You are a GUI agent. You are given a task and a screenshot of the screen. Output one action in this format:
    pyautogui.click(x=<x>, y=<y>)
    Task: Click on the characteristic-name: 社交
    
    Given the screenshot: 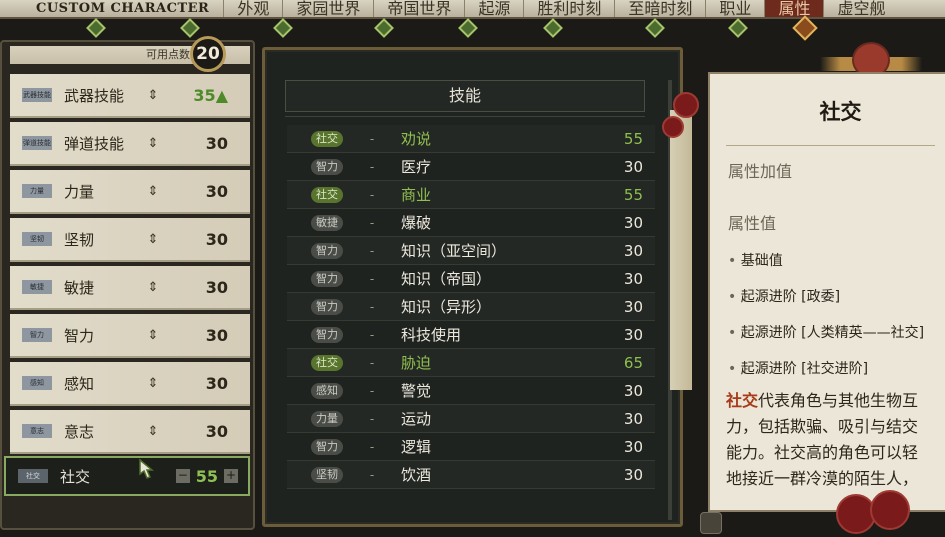 What is the action you would take?
    pyautogui.click(x=75, y=476)
    